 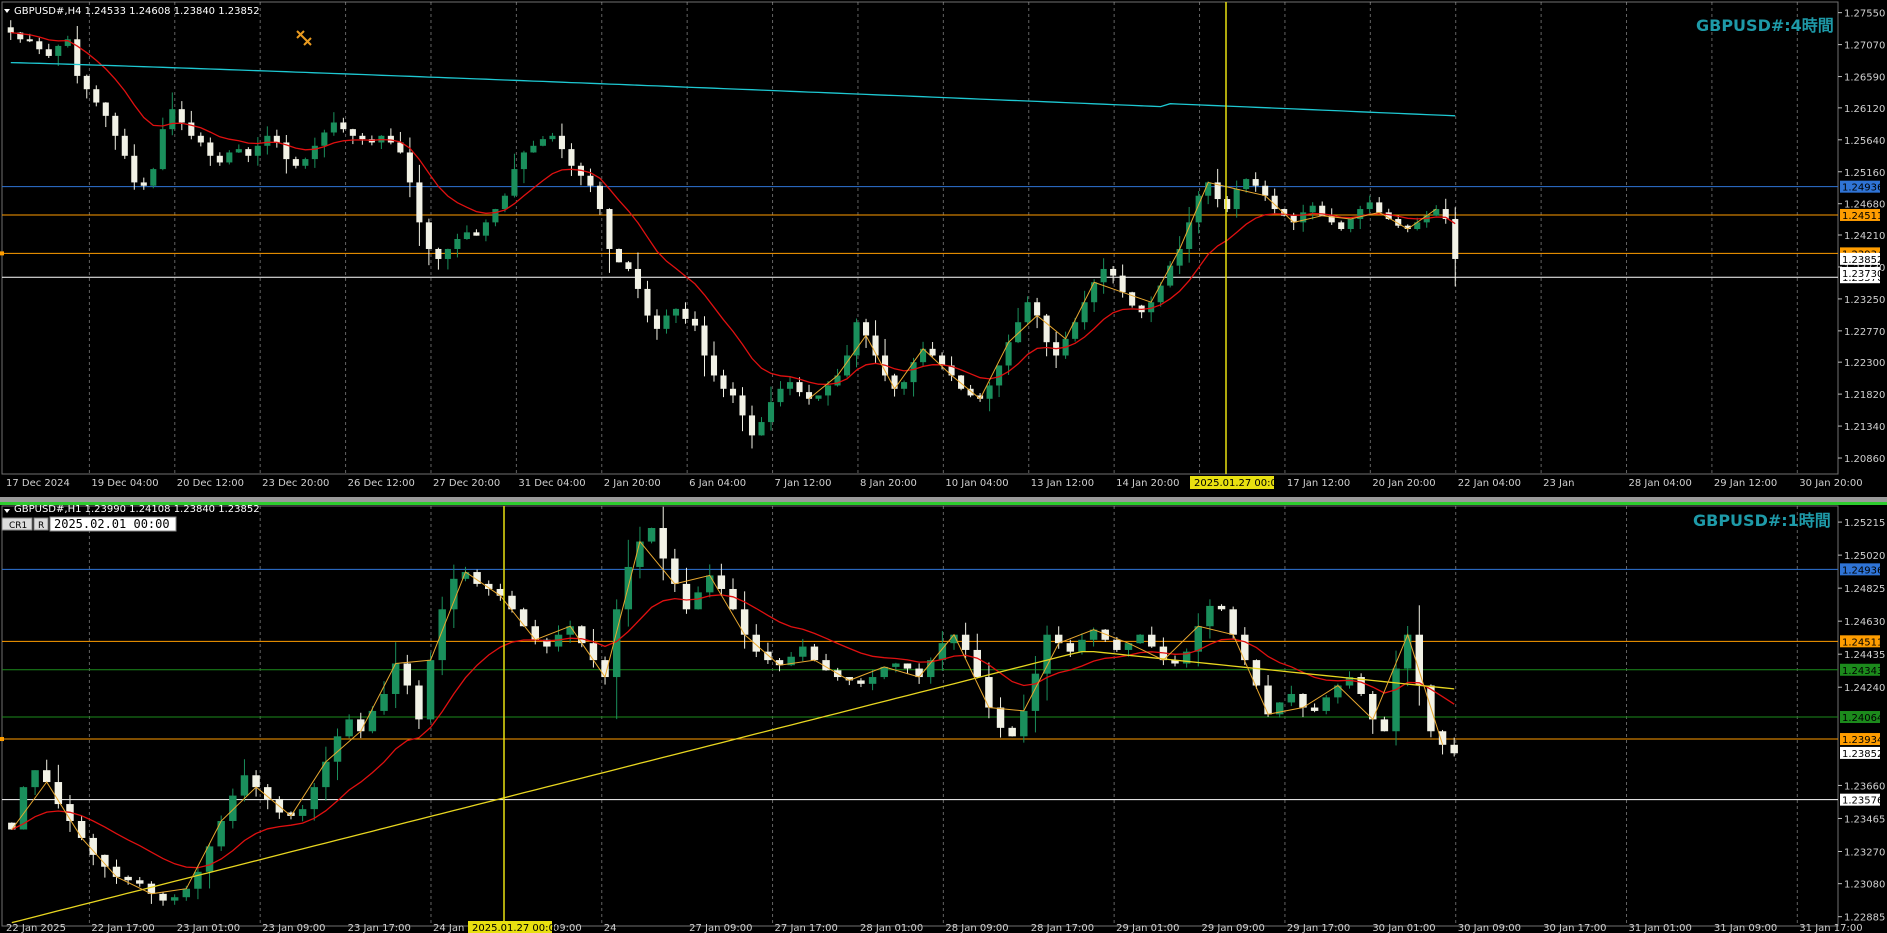 What do you see at coordinates (1864, 655) in the screenshot?
I see `price-axis-label: 1.24435` at bounding box center [1864, 655].